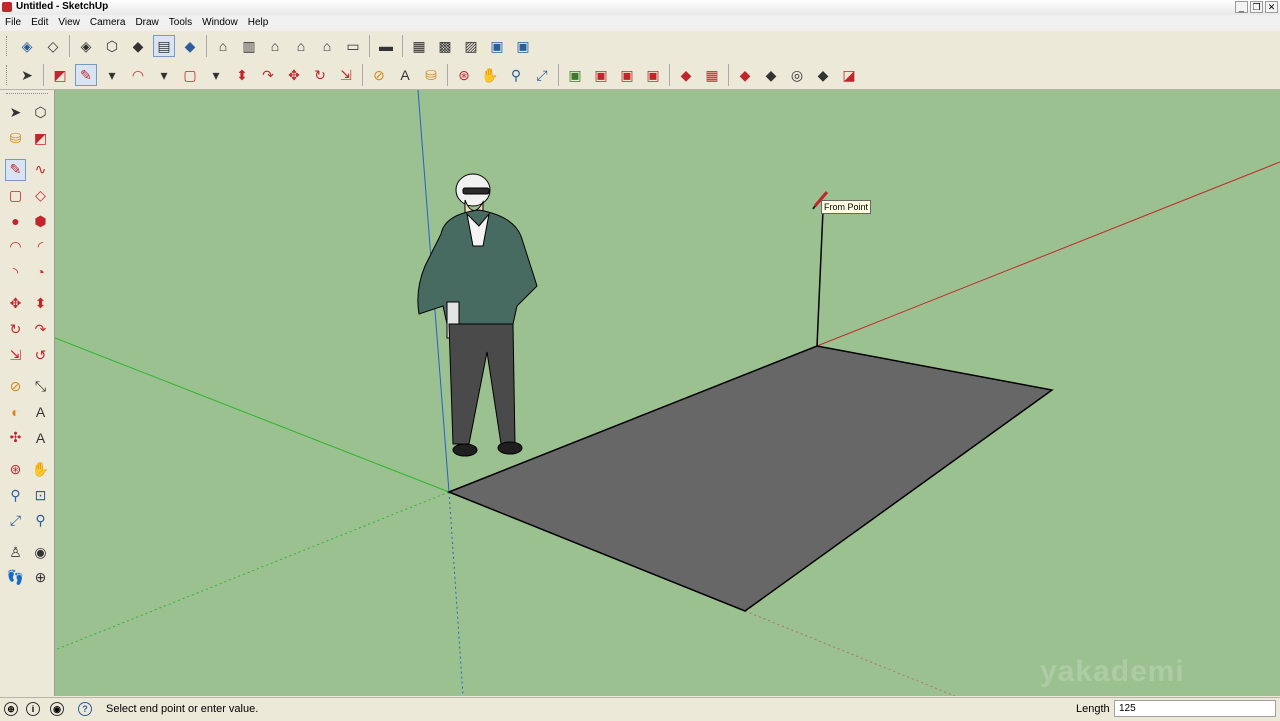 Image resolution: width=1280 pixels, height=721 pixels. What do you see at coordinates (86, 46) in the screenshot?
I see `xray-icon: ◈` at bounding box center [86, 46].